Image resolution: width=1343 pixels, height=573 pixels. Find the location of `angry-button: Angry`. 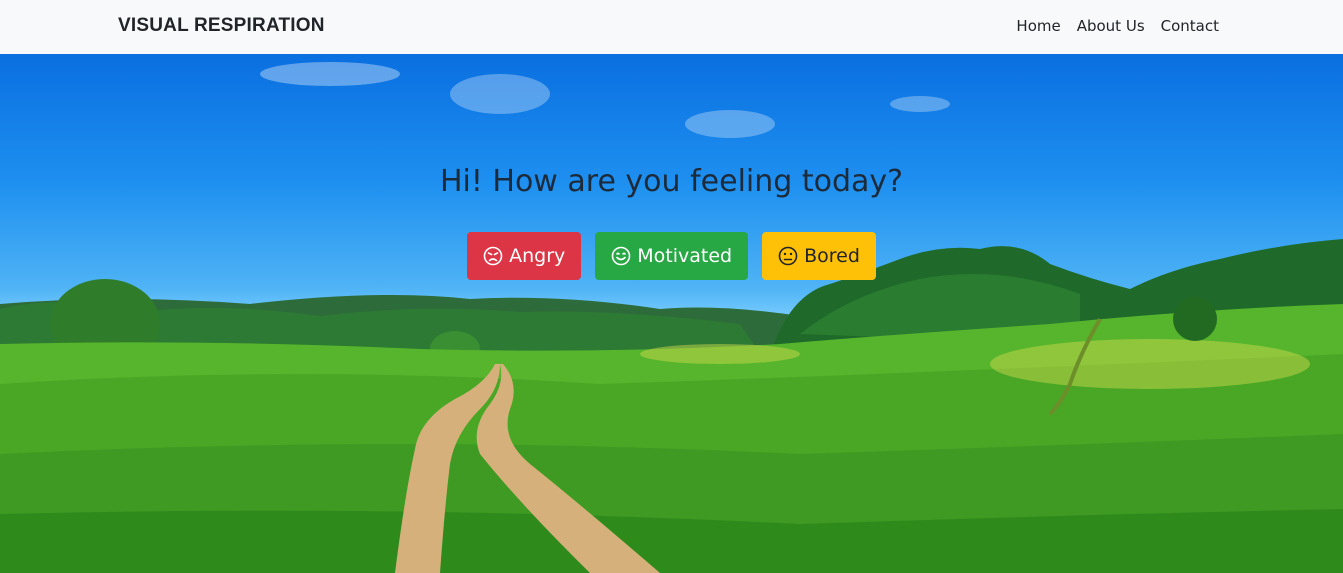

angry-button: Angry is located at coordinates (524, 256).